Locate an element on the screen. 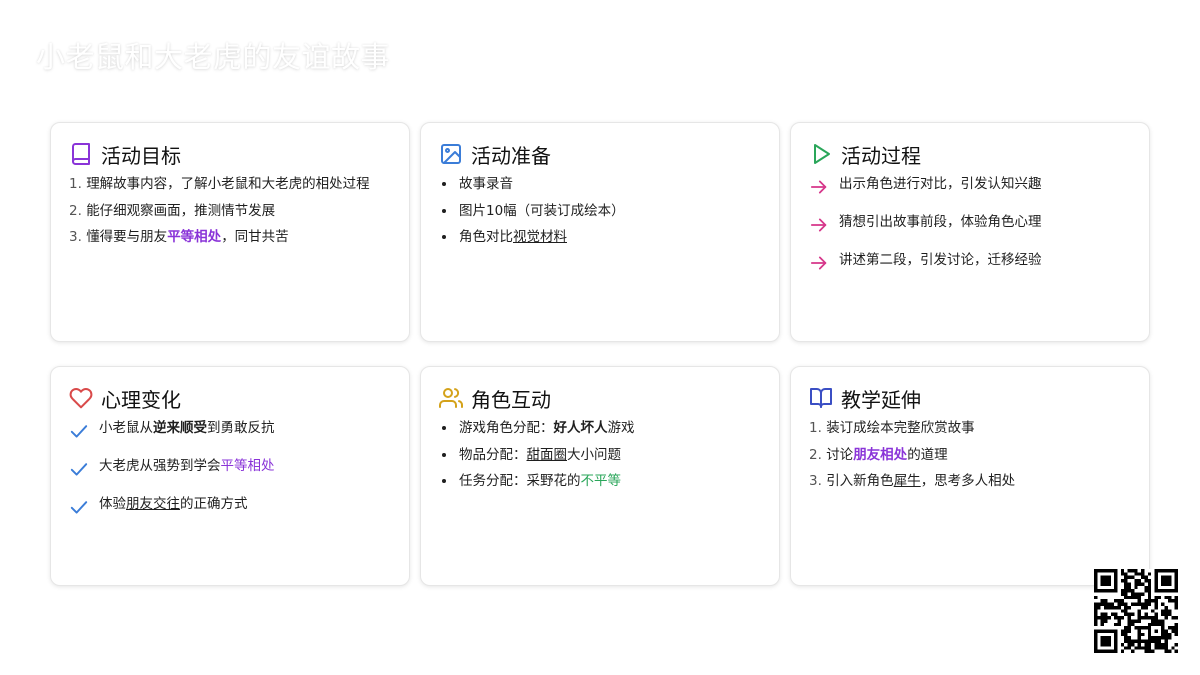 Image resolution: width=1200 pixels, height=675 pixels. image-icon is located at coordinates (451, 154).